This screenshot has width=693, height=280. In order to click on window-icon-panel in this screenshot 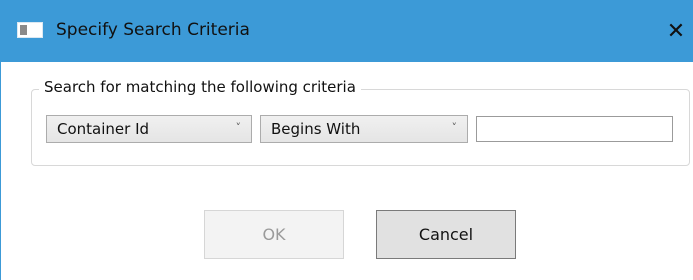, I will do `click(23, 30)`.